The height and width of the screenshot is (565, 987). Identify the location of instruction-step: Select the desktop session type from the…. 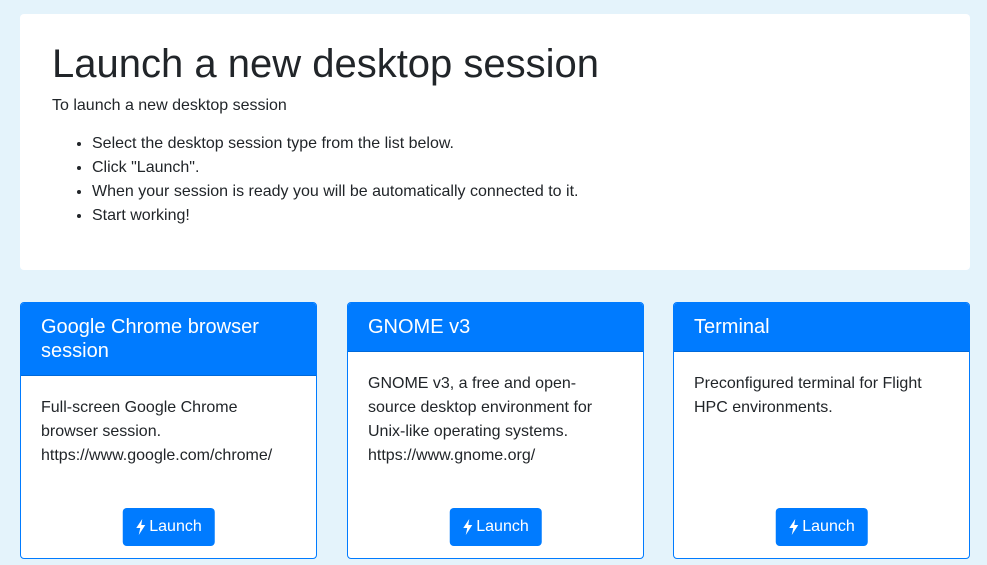
(515, 144).